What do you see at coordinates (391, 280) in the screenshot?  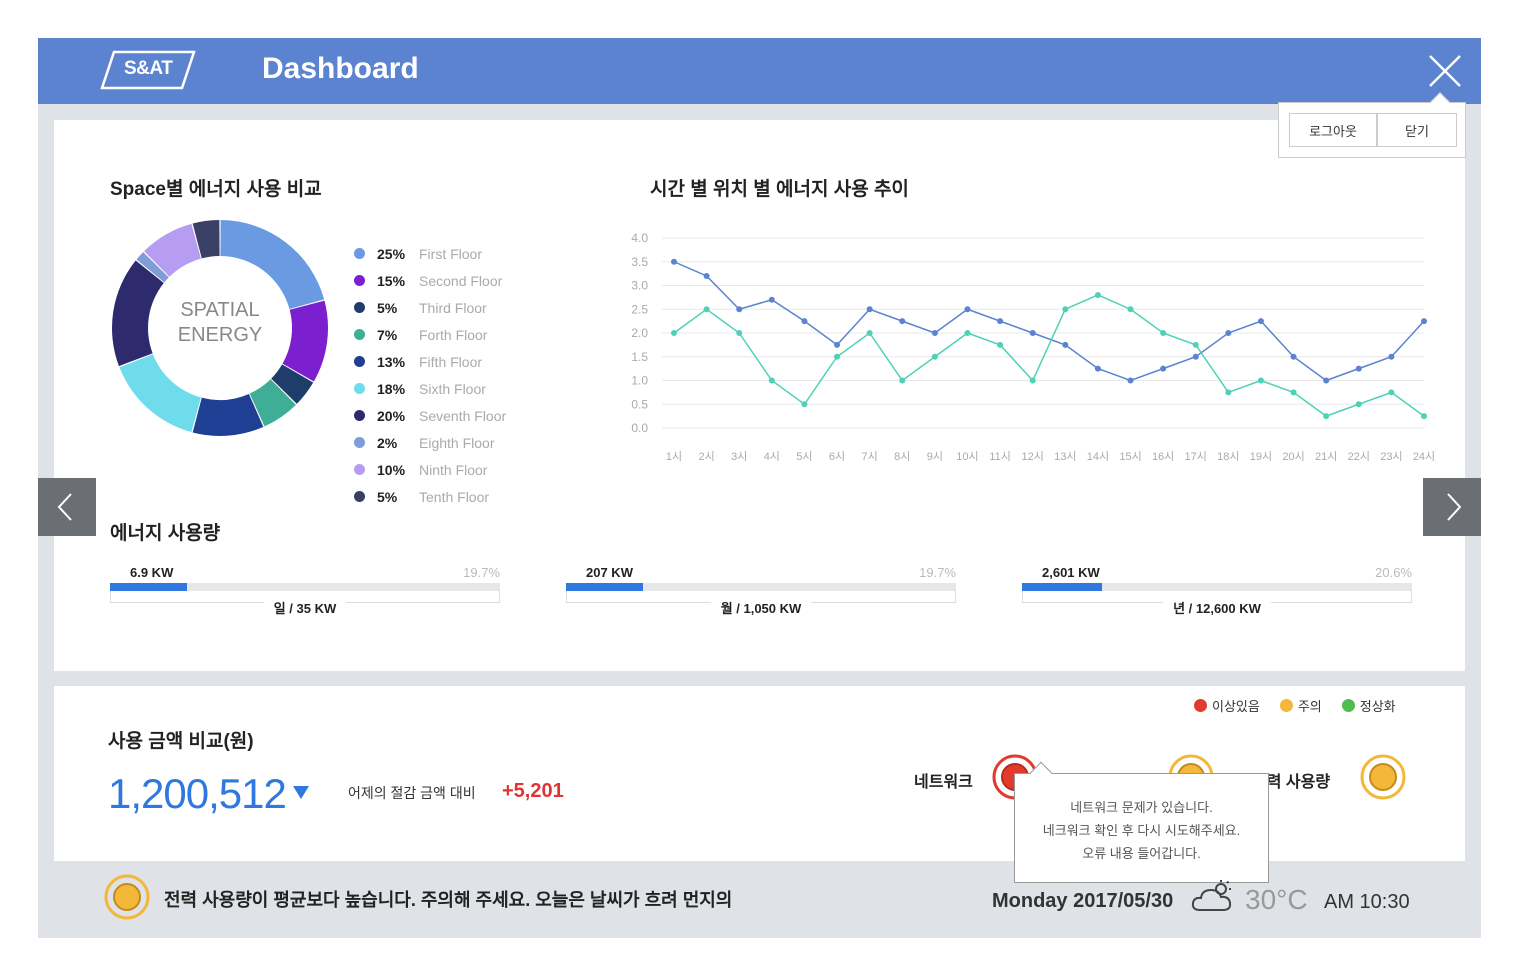 I see `legend-percent: 15%` at bounding box center [391, 280].